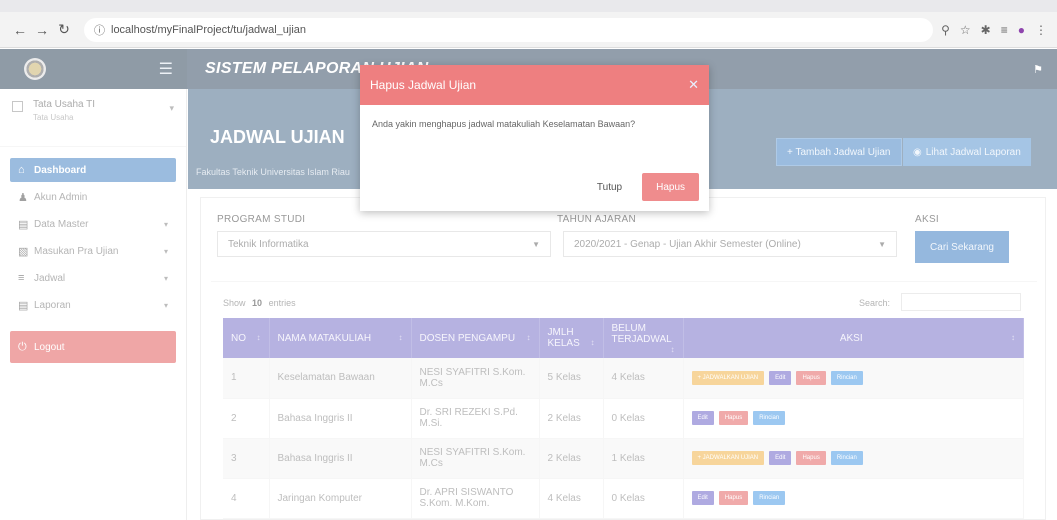 The image size is (1057, 520). What do you see at coordinates (423, 85) in the screenshot?
I see `modal-title: Hapus Jadwal Ujian` at bounding box center [423, 85].